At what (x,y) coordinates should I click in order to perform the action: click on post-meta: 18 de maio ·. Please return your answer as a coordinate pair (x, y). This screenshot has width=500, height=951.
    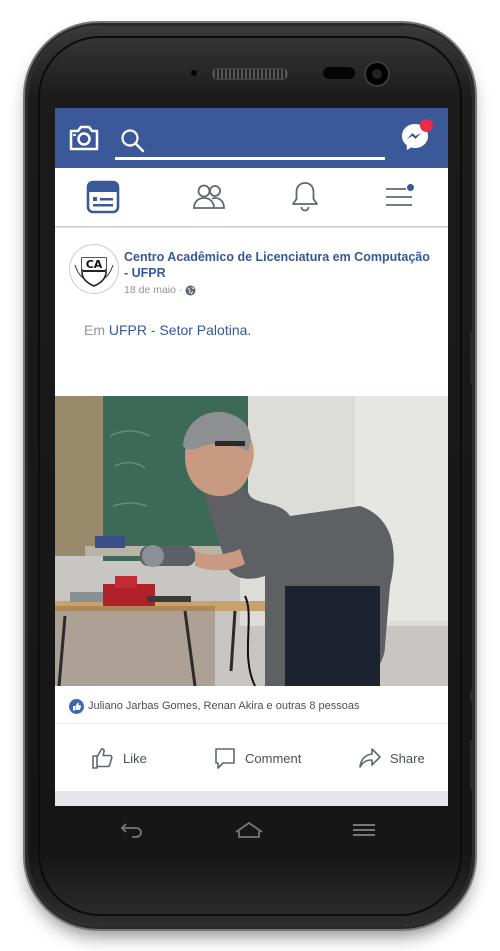
    Looking at the image, I should click on (160, 290).